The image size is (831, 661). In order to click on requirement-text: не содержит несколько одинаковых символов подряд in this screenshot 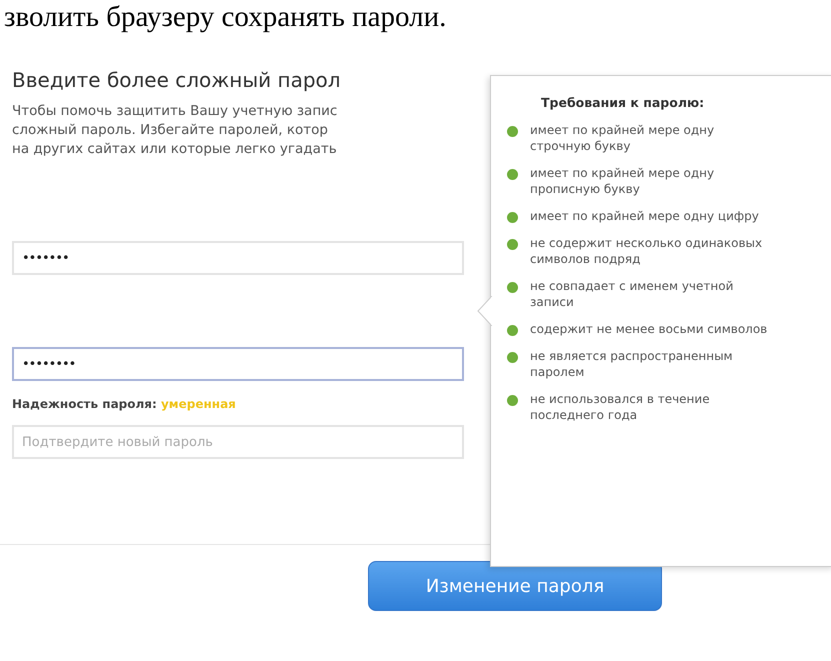, I will do `click(647, 251)`.